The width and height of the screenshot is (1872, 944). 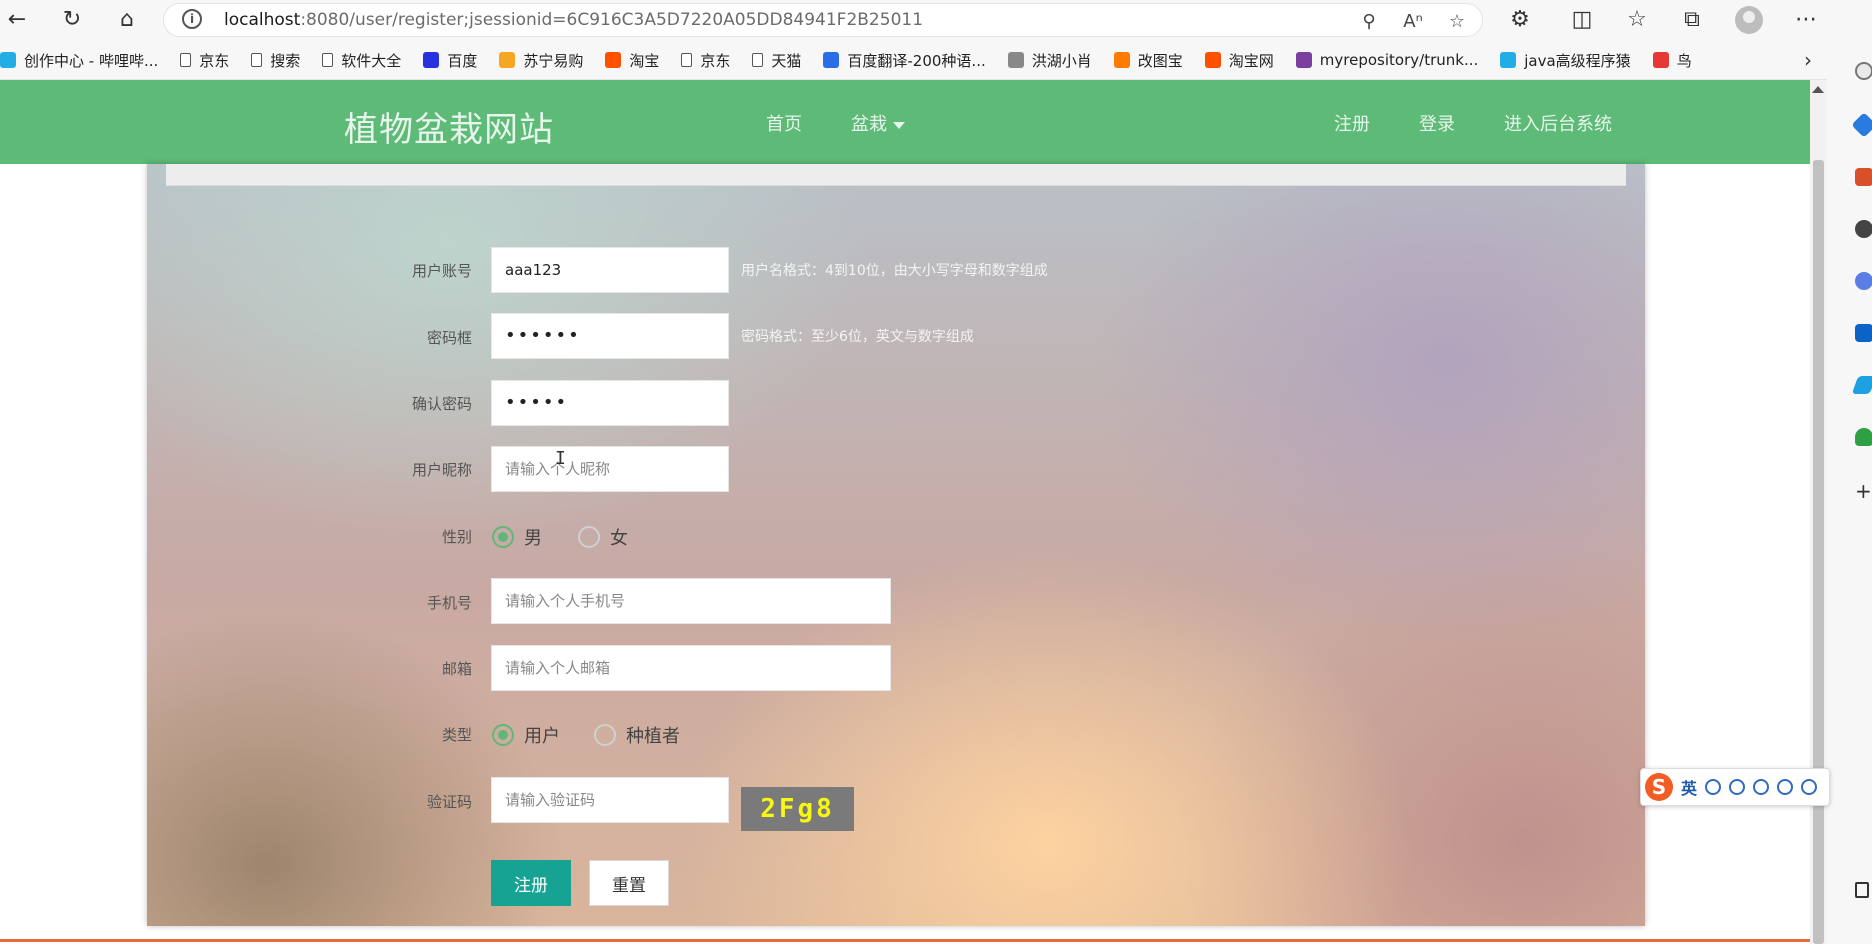 I want to click on bookmark-item: 软件大全, so click(x=361, y=60).